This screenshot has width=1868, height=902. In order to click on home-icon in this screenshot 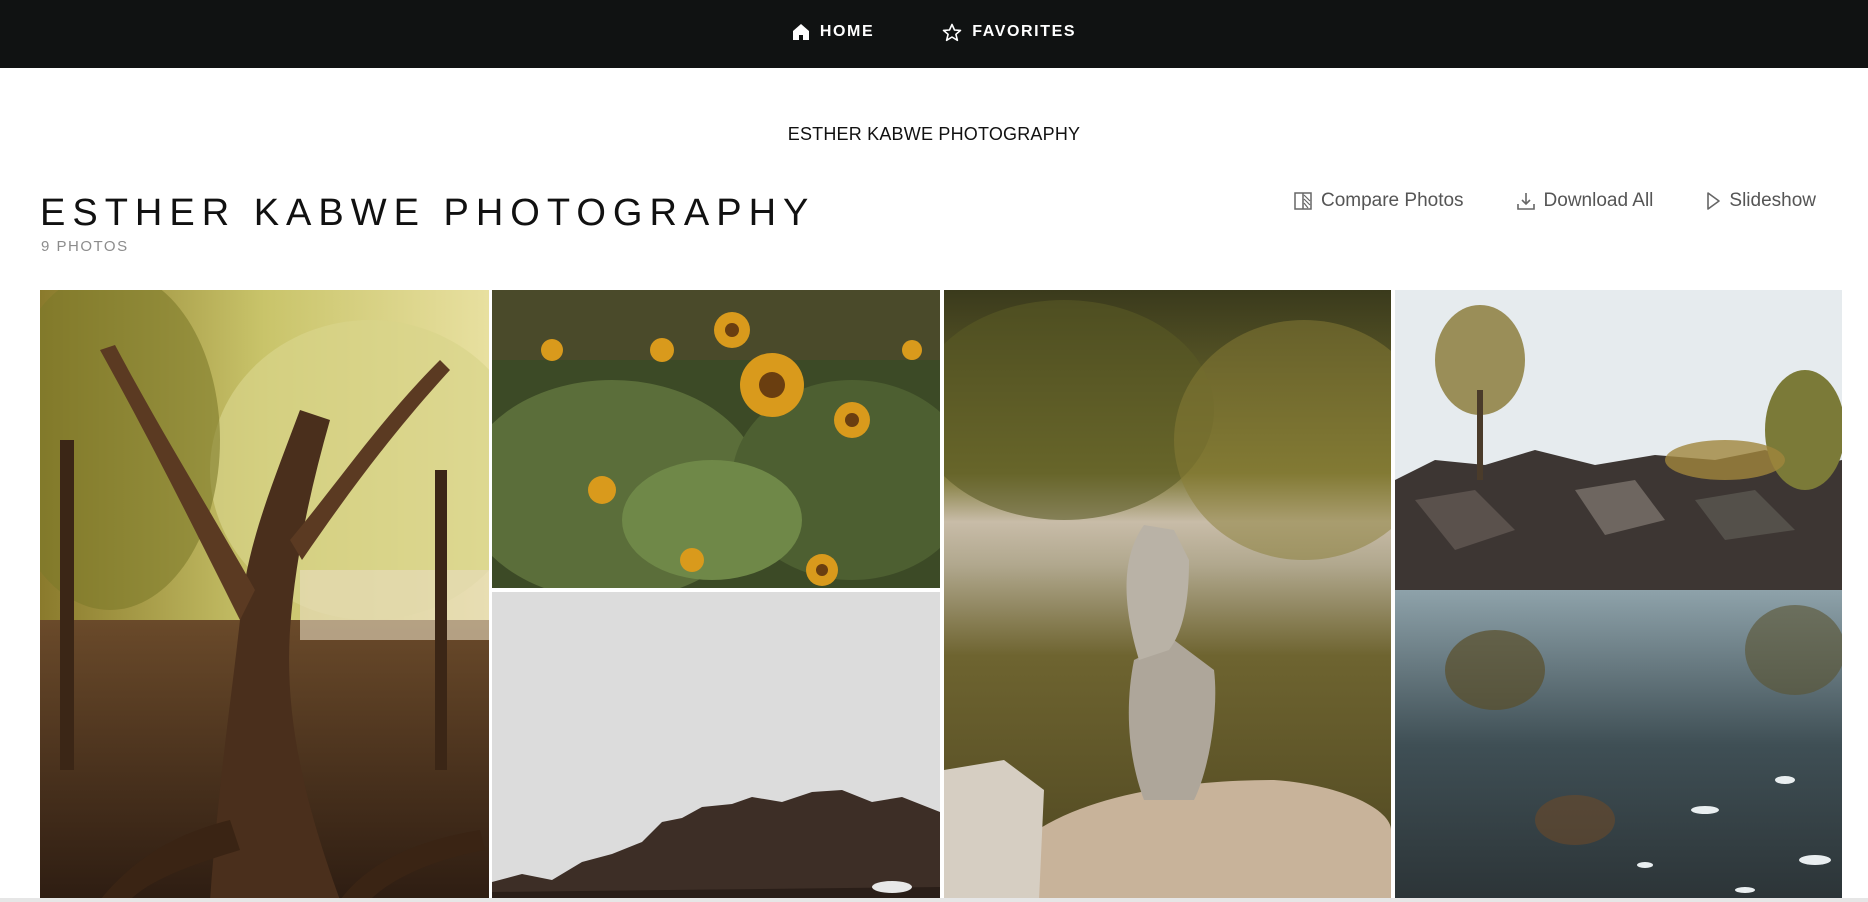, I will do `click(801, 32)`.